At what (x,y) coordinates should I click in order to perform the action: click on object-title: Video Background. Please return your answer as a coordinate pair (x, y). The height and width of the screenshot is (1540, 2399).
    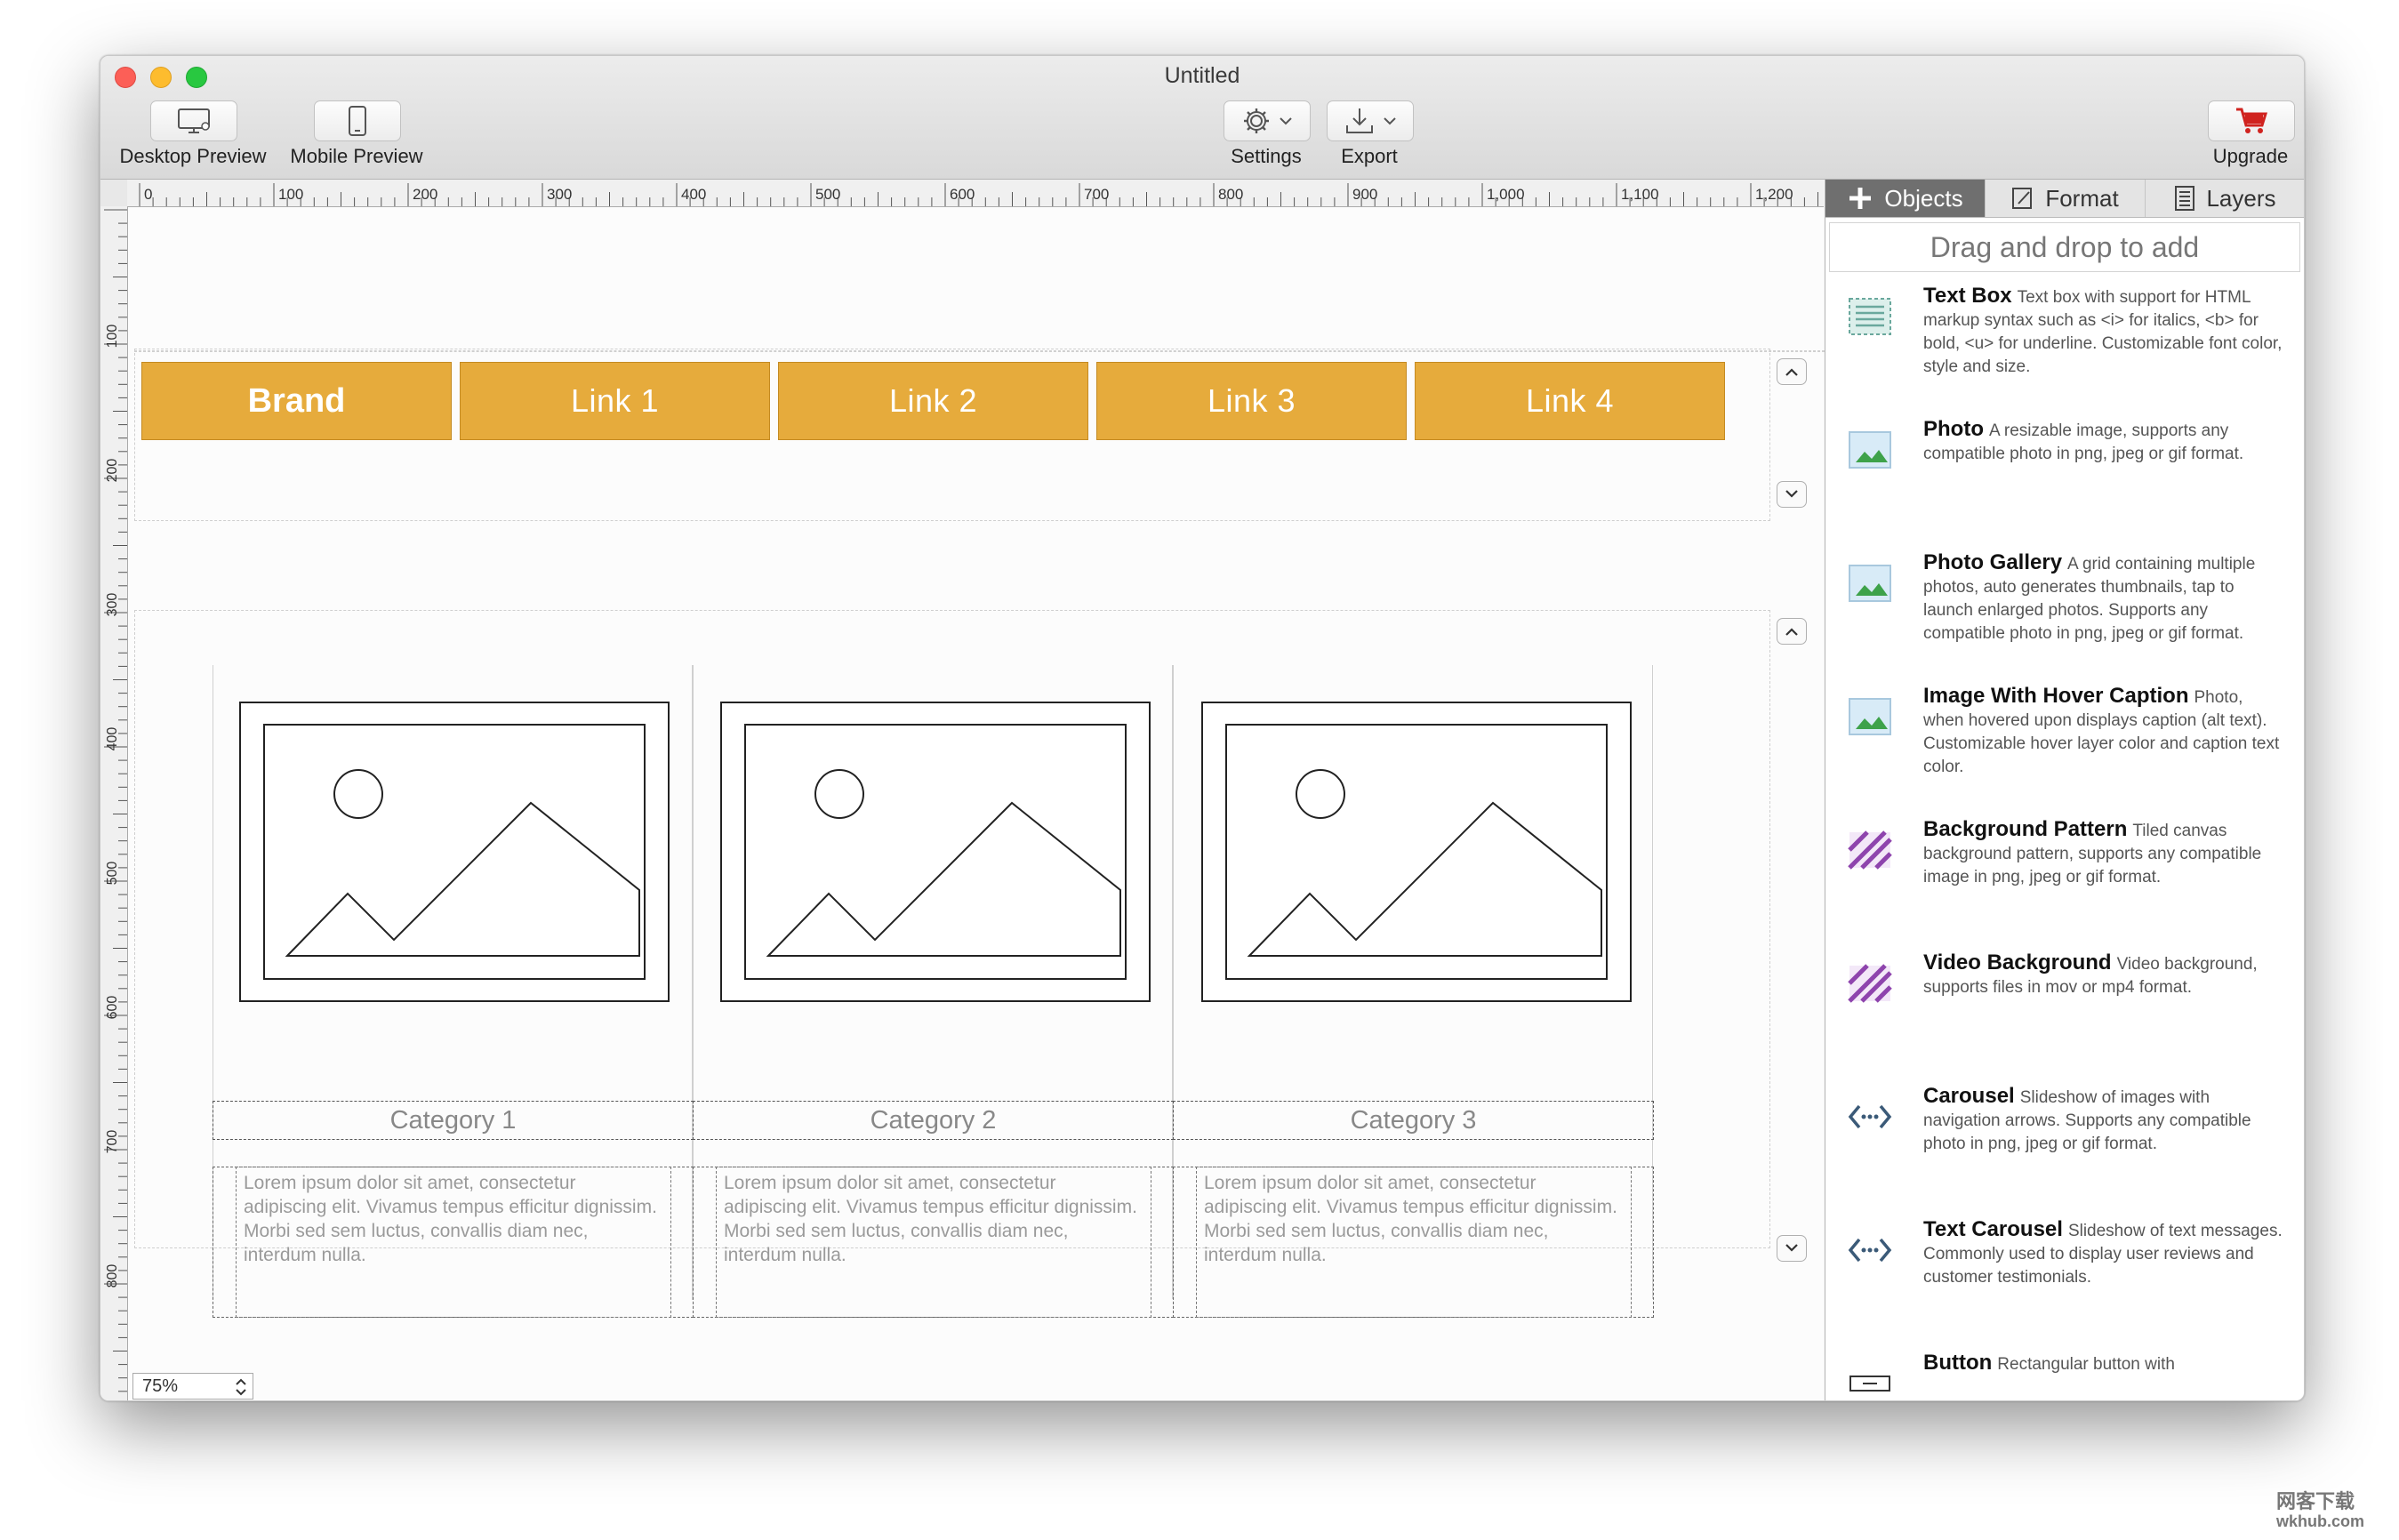
    Looking at the image, I should click on (2018, 962).